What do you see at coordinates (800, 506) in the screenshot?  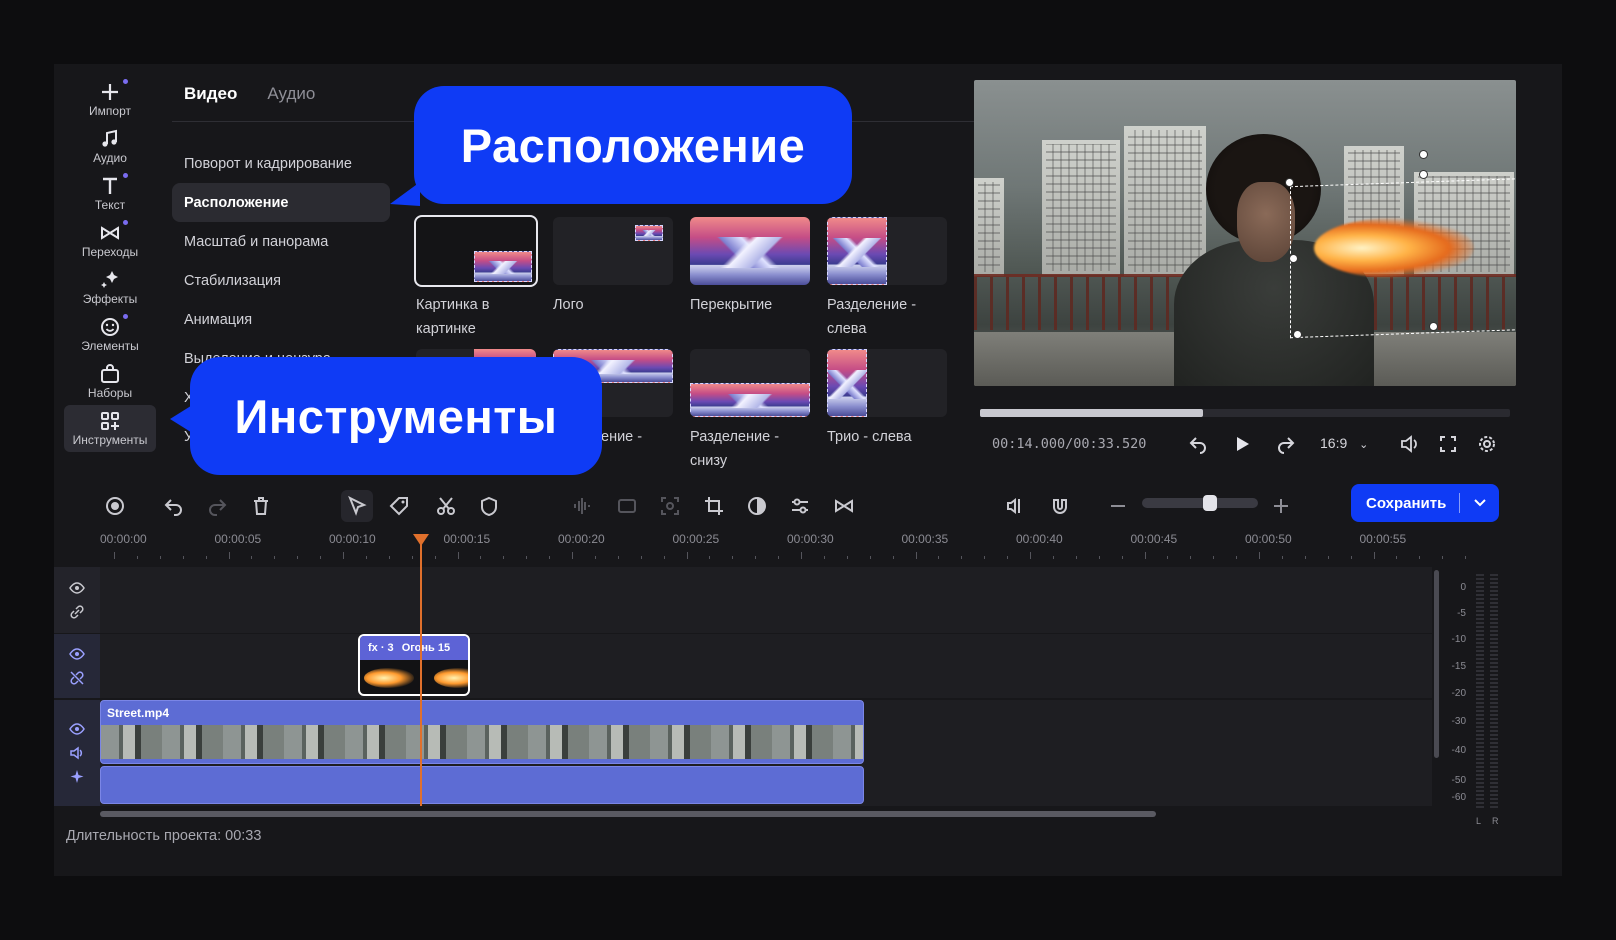 I see `adjust-button` at bounding box center [800, 506].